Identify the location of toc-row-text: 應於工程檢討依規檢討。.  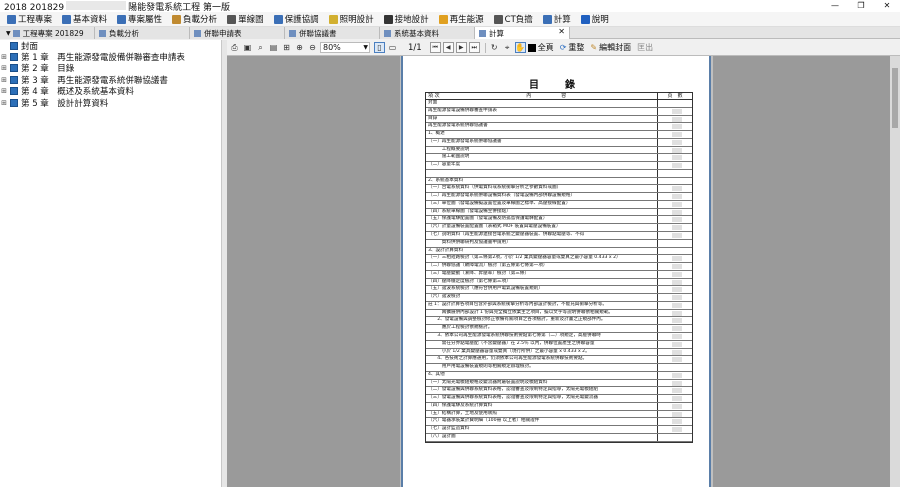
(542, 328).